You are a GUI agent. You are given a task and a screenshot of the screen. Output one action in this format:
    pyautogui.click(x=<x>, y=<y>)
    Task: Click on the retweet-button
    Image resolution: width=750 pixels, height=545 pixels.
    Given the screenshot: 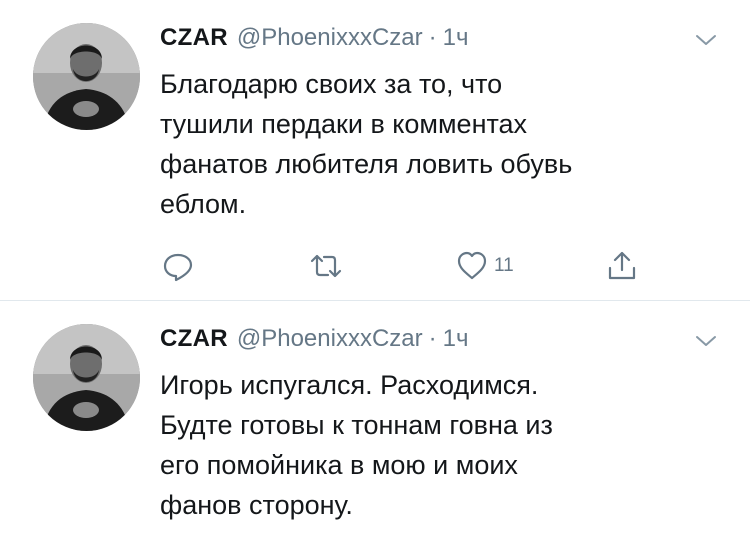 What is the action you would take?
    pyautogui.click(x=326, y=266)
    